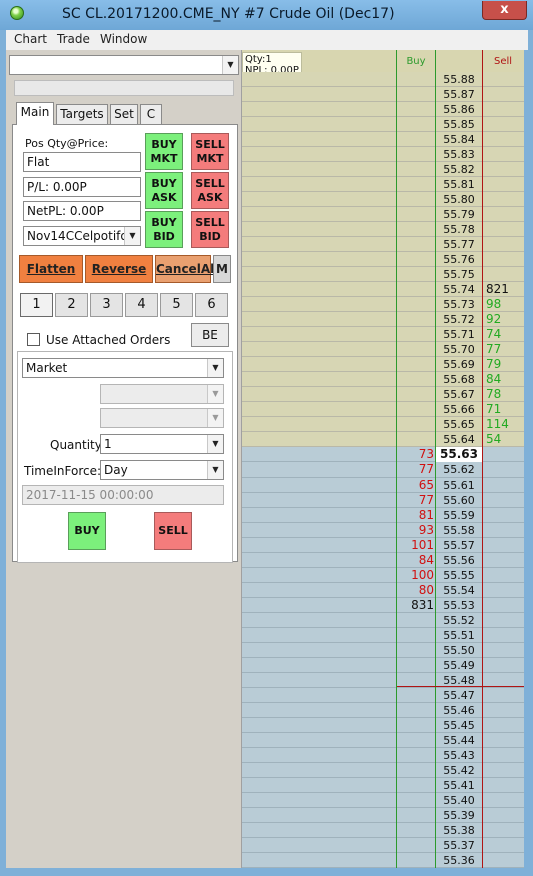 This screenshot has width=533, height=876. I want to click on sell-mkt-button: SELL MKT, so click(210, 151).